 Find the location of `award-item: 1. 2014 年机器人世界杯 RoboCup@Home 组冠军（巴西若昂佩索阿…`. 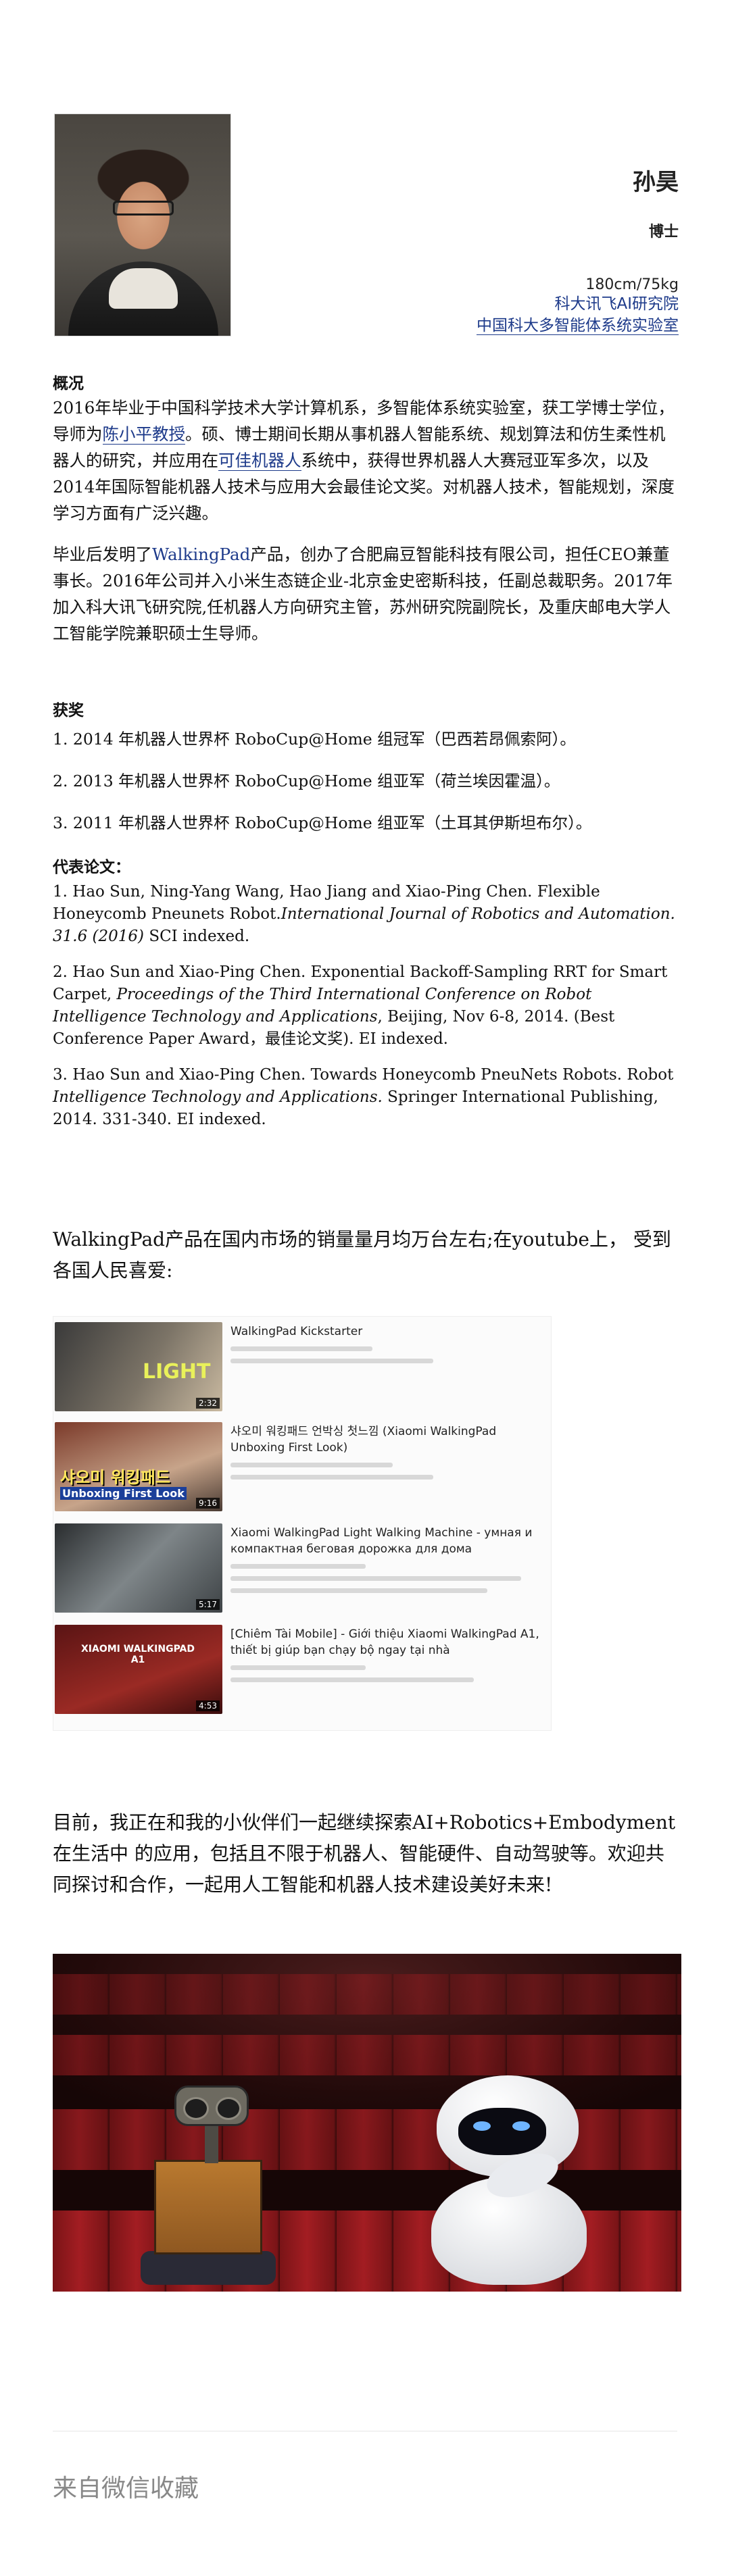

award-item: 1. 2014 年机器人世界杯 RoboCup@Home 组冠军（巴西若昂佩索阿… is located at coordinates (314, 739).